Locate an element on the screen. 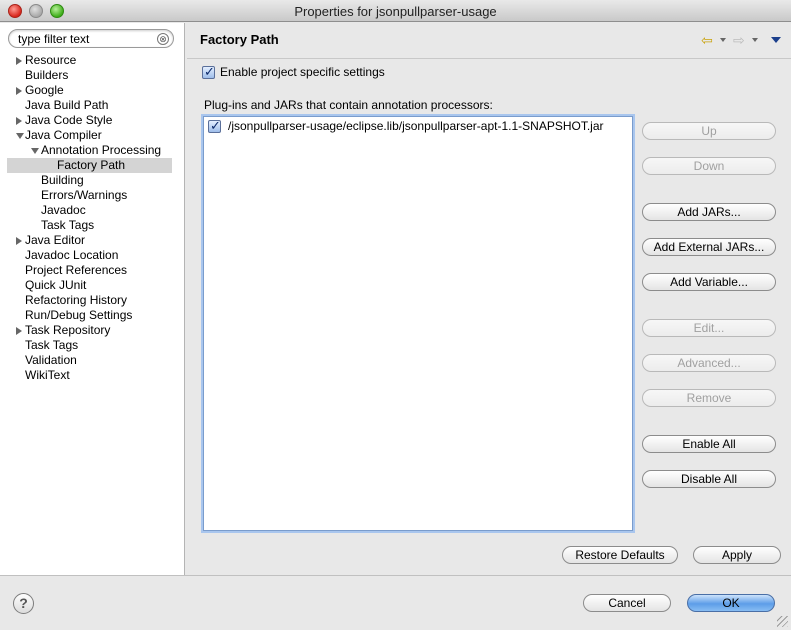 This screenshot has width=791, height=630. tree-item: Annotation Processing is located at coordinates (92, 150).